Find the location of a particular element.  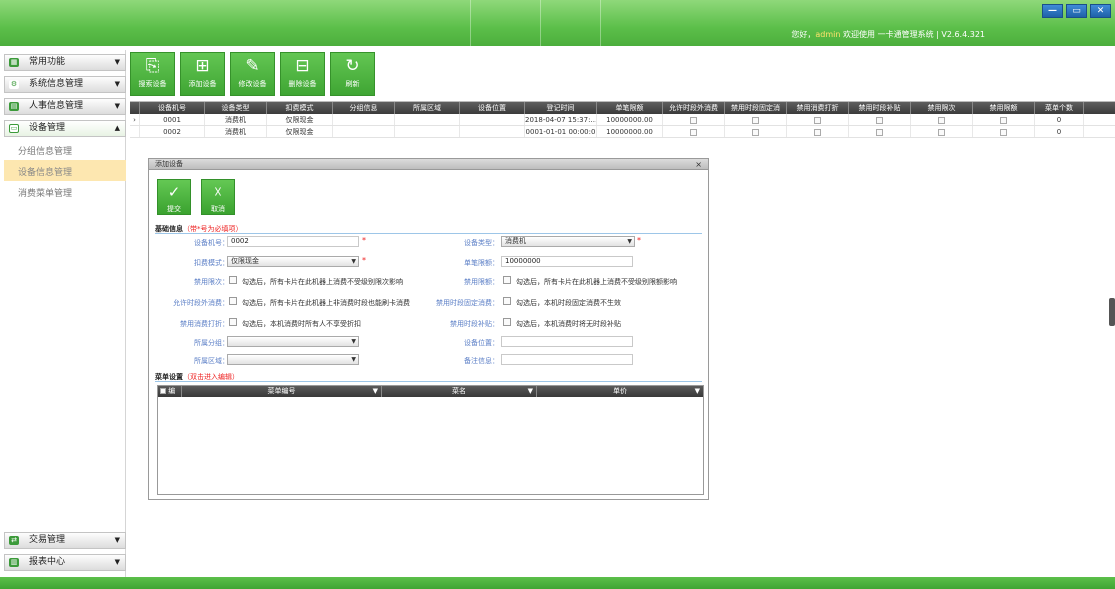

disable-fixed-checkbox is located at coordinates (507, 301).